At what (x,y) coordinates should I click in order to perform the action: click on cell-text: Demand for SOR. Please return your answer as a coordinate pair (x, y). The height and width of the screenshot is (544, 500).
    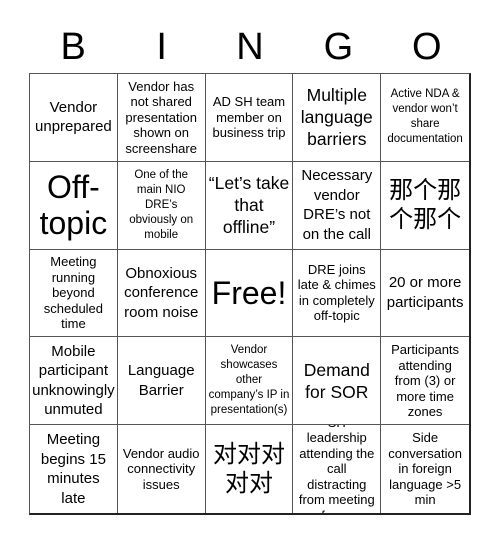
    Looking at the image, I should click on (336, 380).